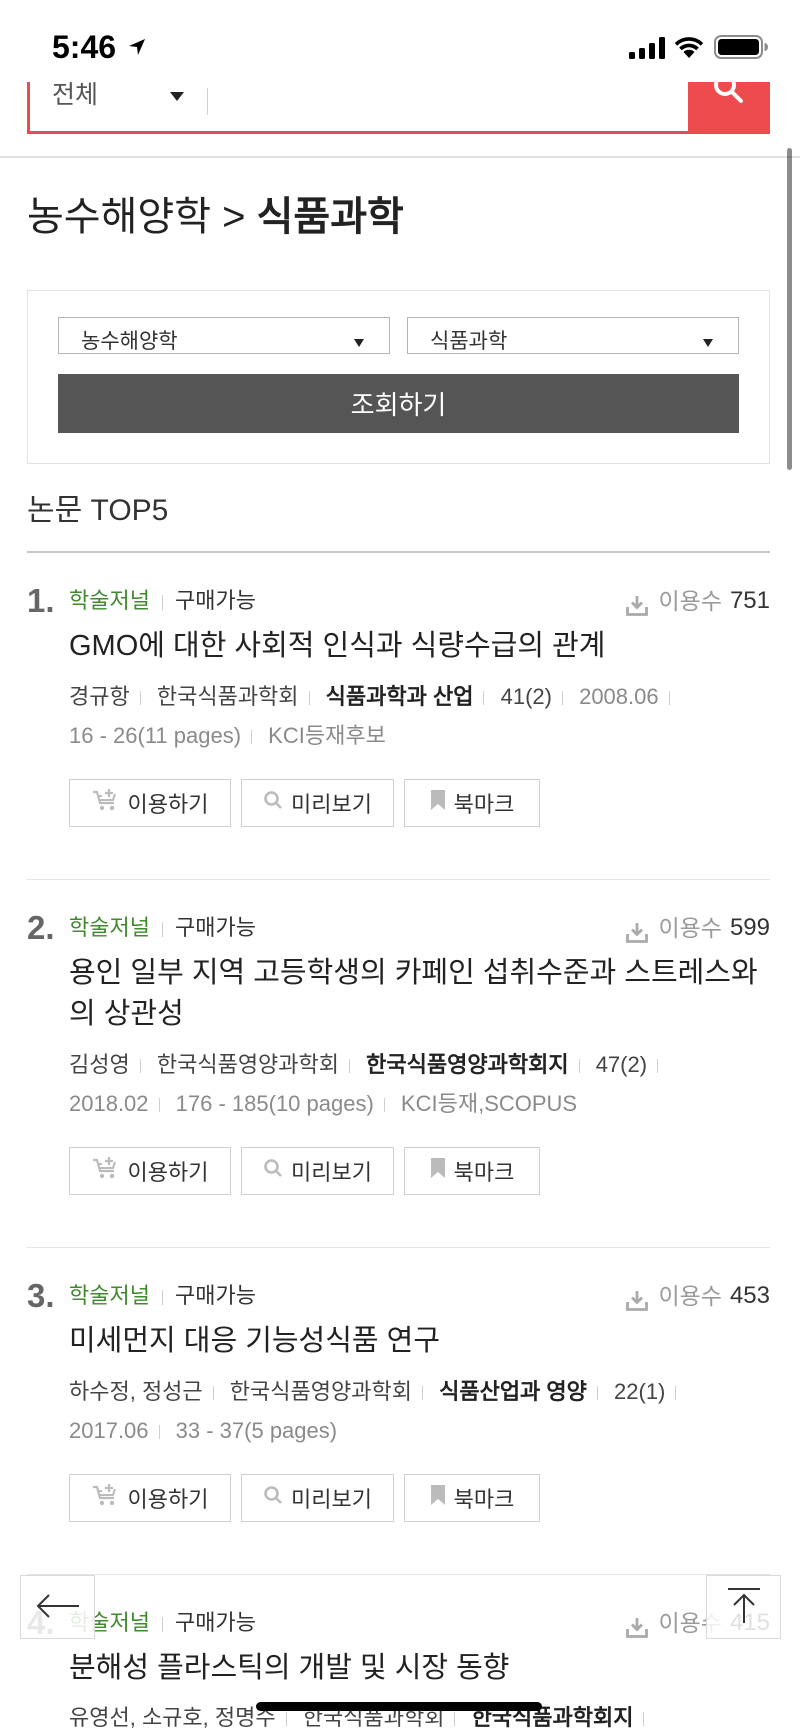 The height and width of the screenshot is (1731, 800). What do you see at coordinates (137, 47) in the screenshot?
I see `location-arrow-icon` at bounding box center [137, 47].